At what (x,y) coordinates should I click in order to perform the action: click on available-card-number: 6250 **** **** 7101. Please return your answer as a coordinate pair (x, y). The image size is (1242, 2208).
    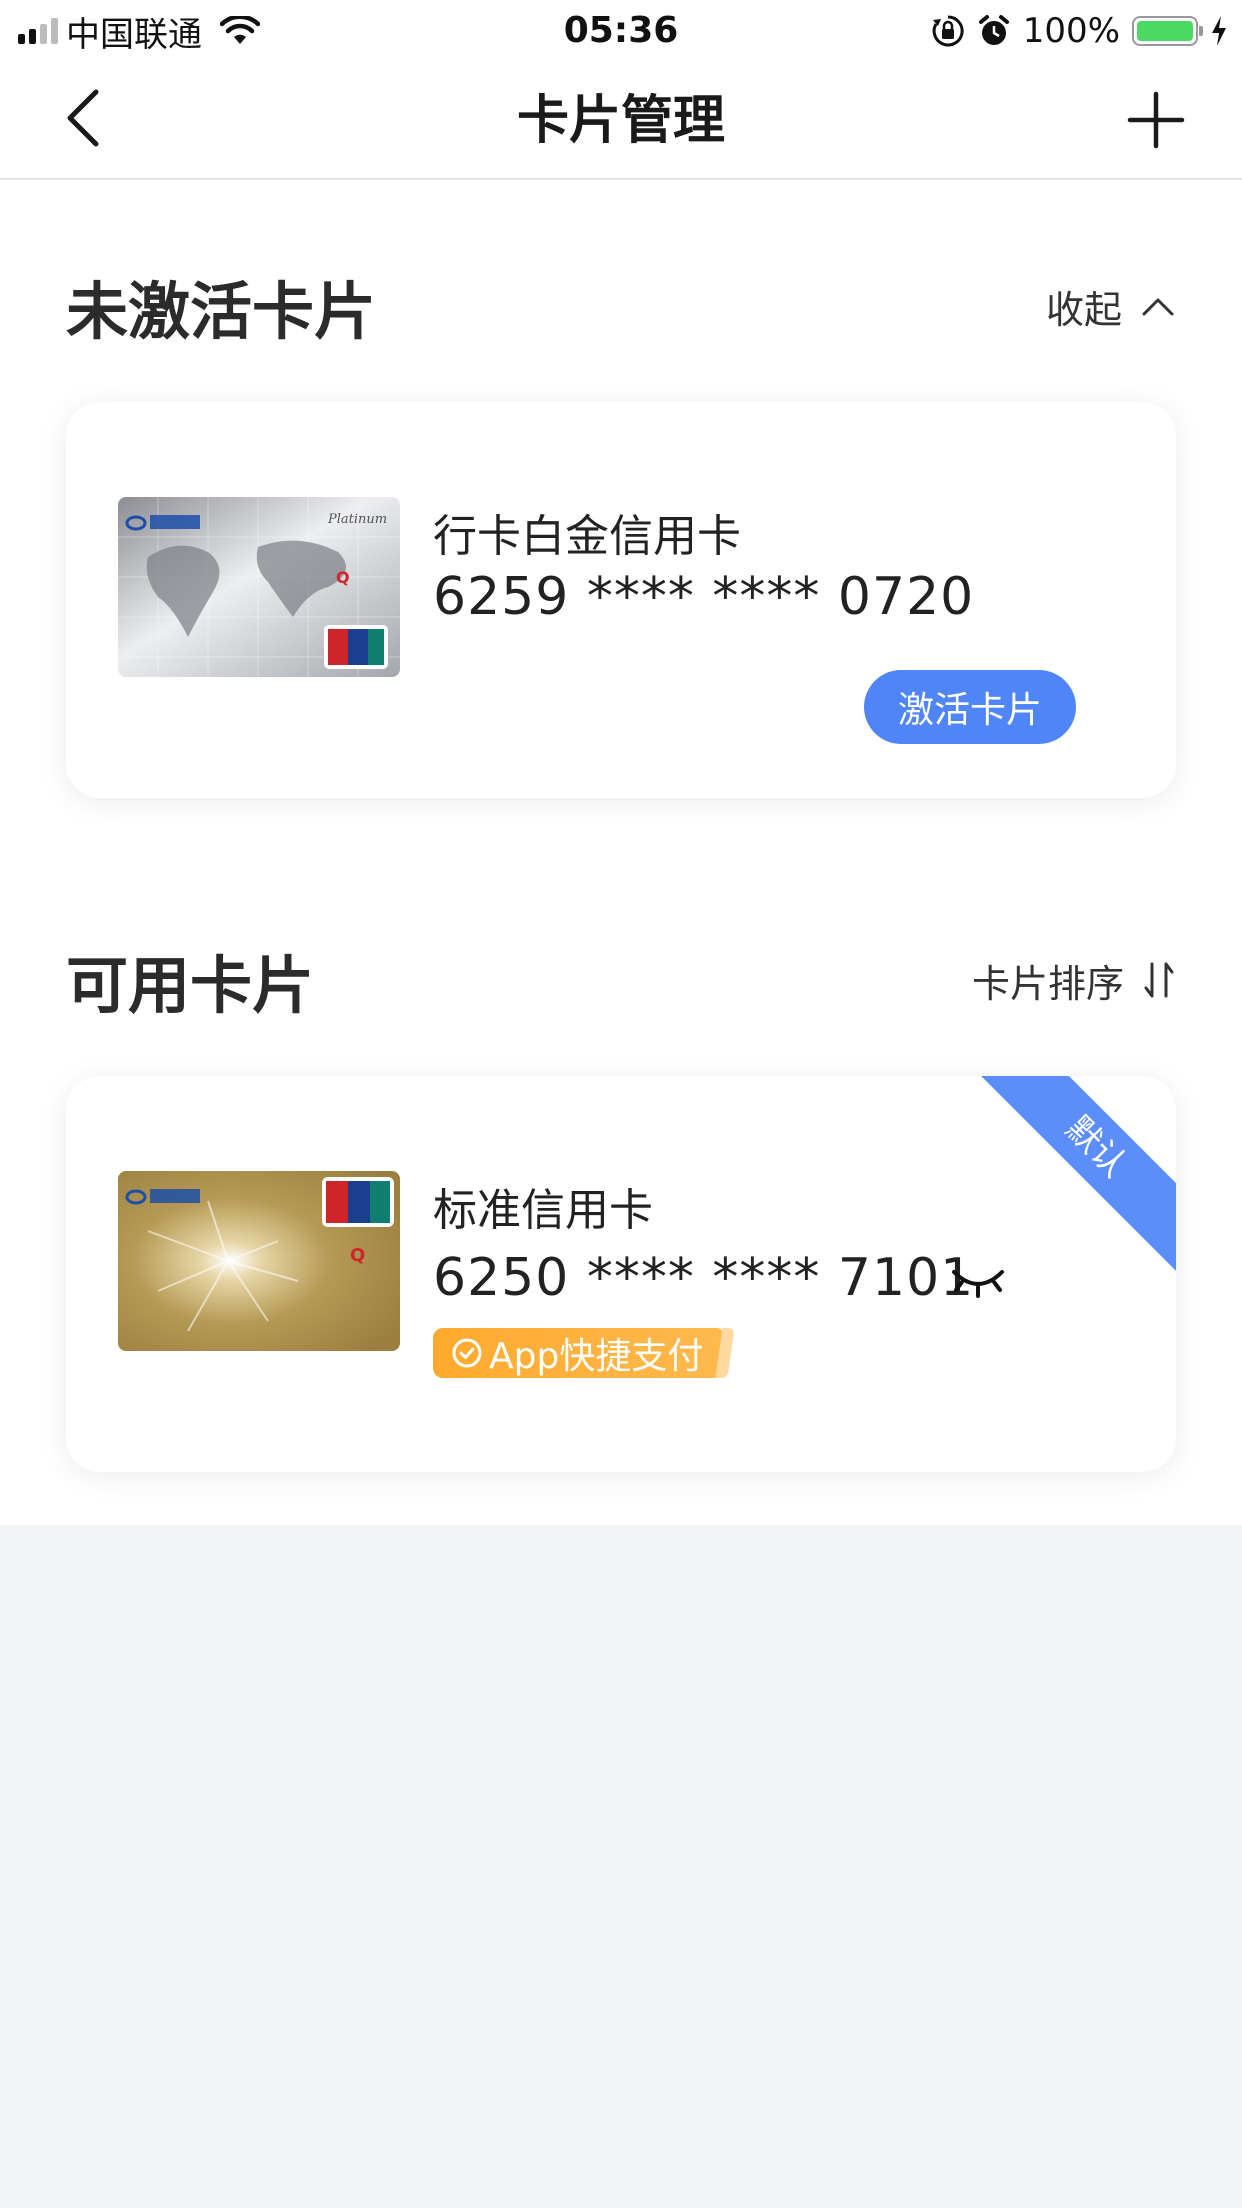
    Looking at the image, I should click on (704, 1278).